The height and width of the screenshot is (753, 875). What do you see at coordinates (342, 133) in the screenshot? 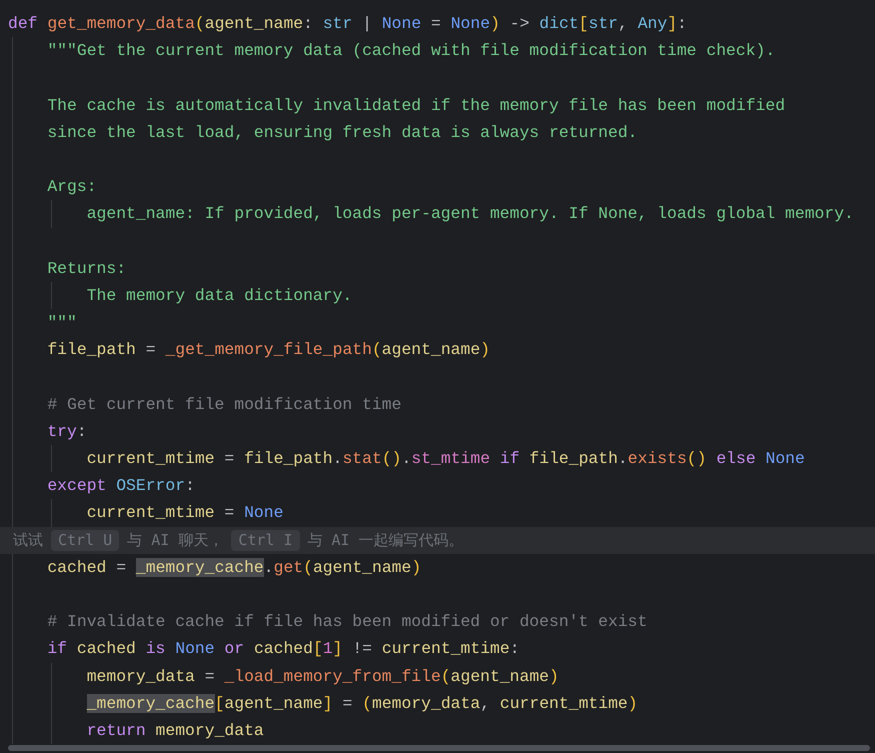
I see `code-line: since the last load, ensuring fresh data is always returned.` at bounding box center [342, 133].